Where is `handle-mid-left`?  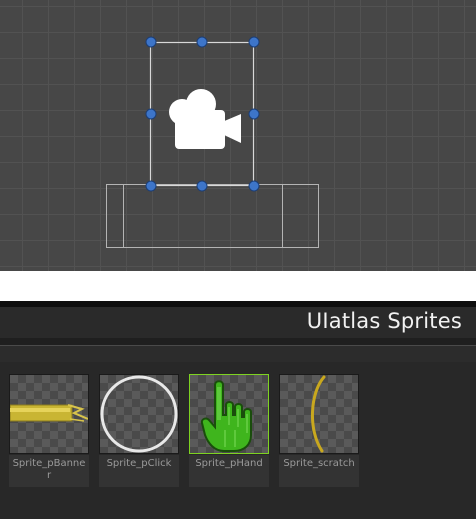
handle-mid-left is located at coordinates (151, 114).